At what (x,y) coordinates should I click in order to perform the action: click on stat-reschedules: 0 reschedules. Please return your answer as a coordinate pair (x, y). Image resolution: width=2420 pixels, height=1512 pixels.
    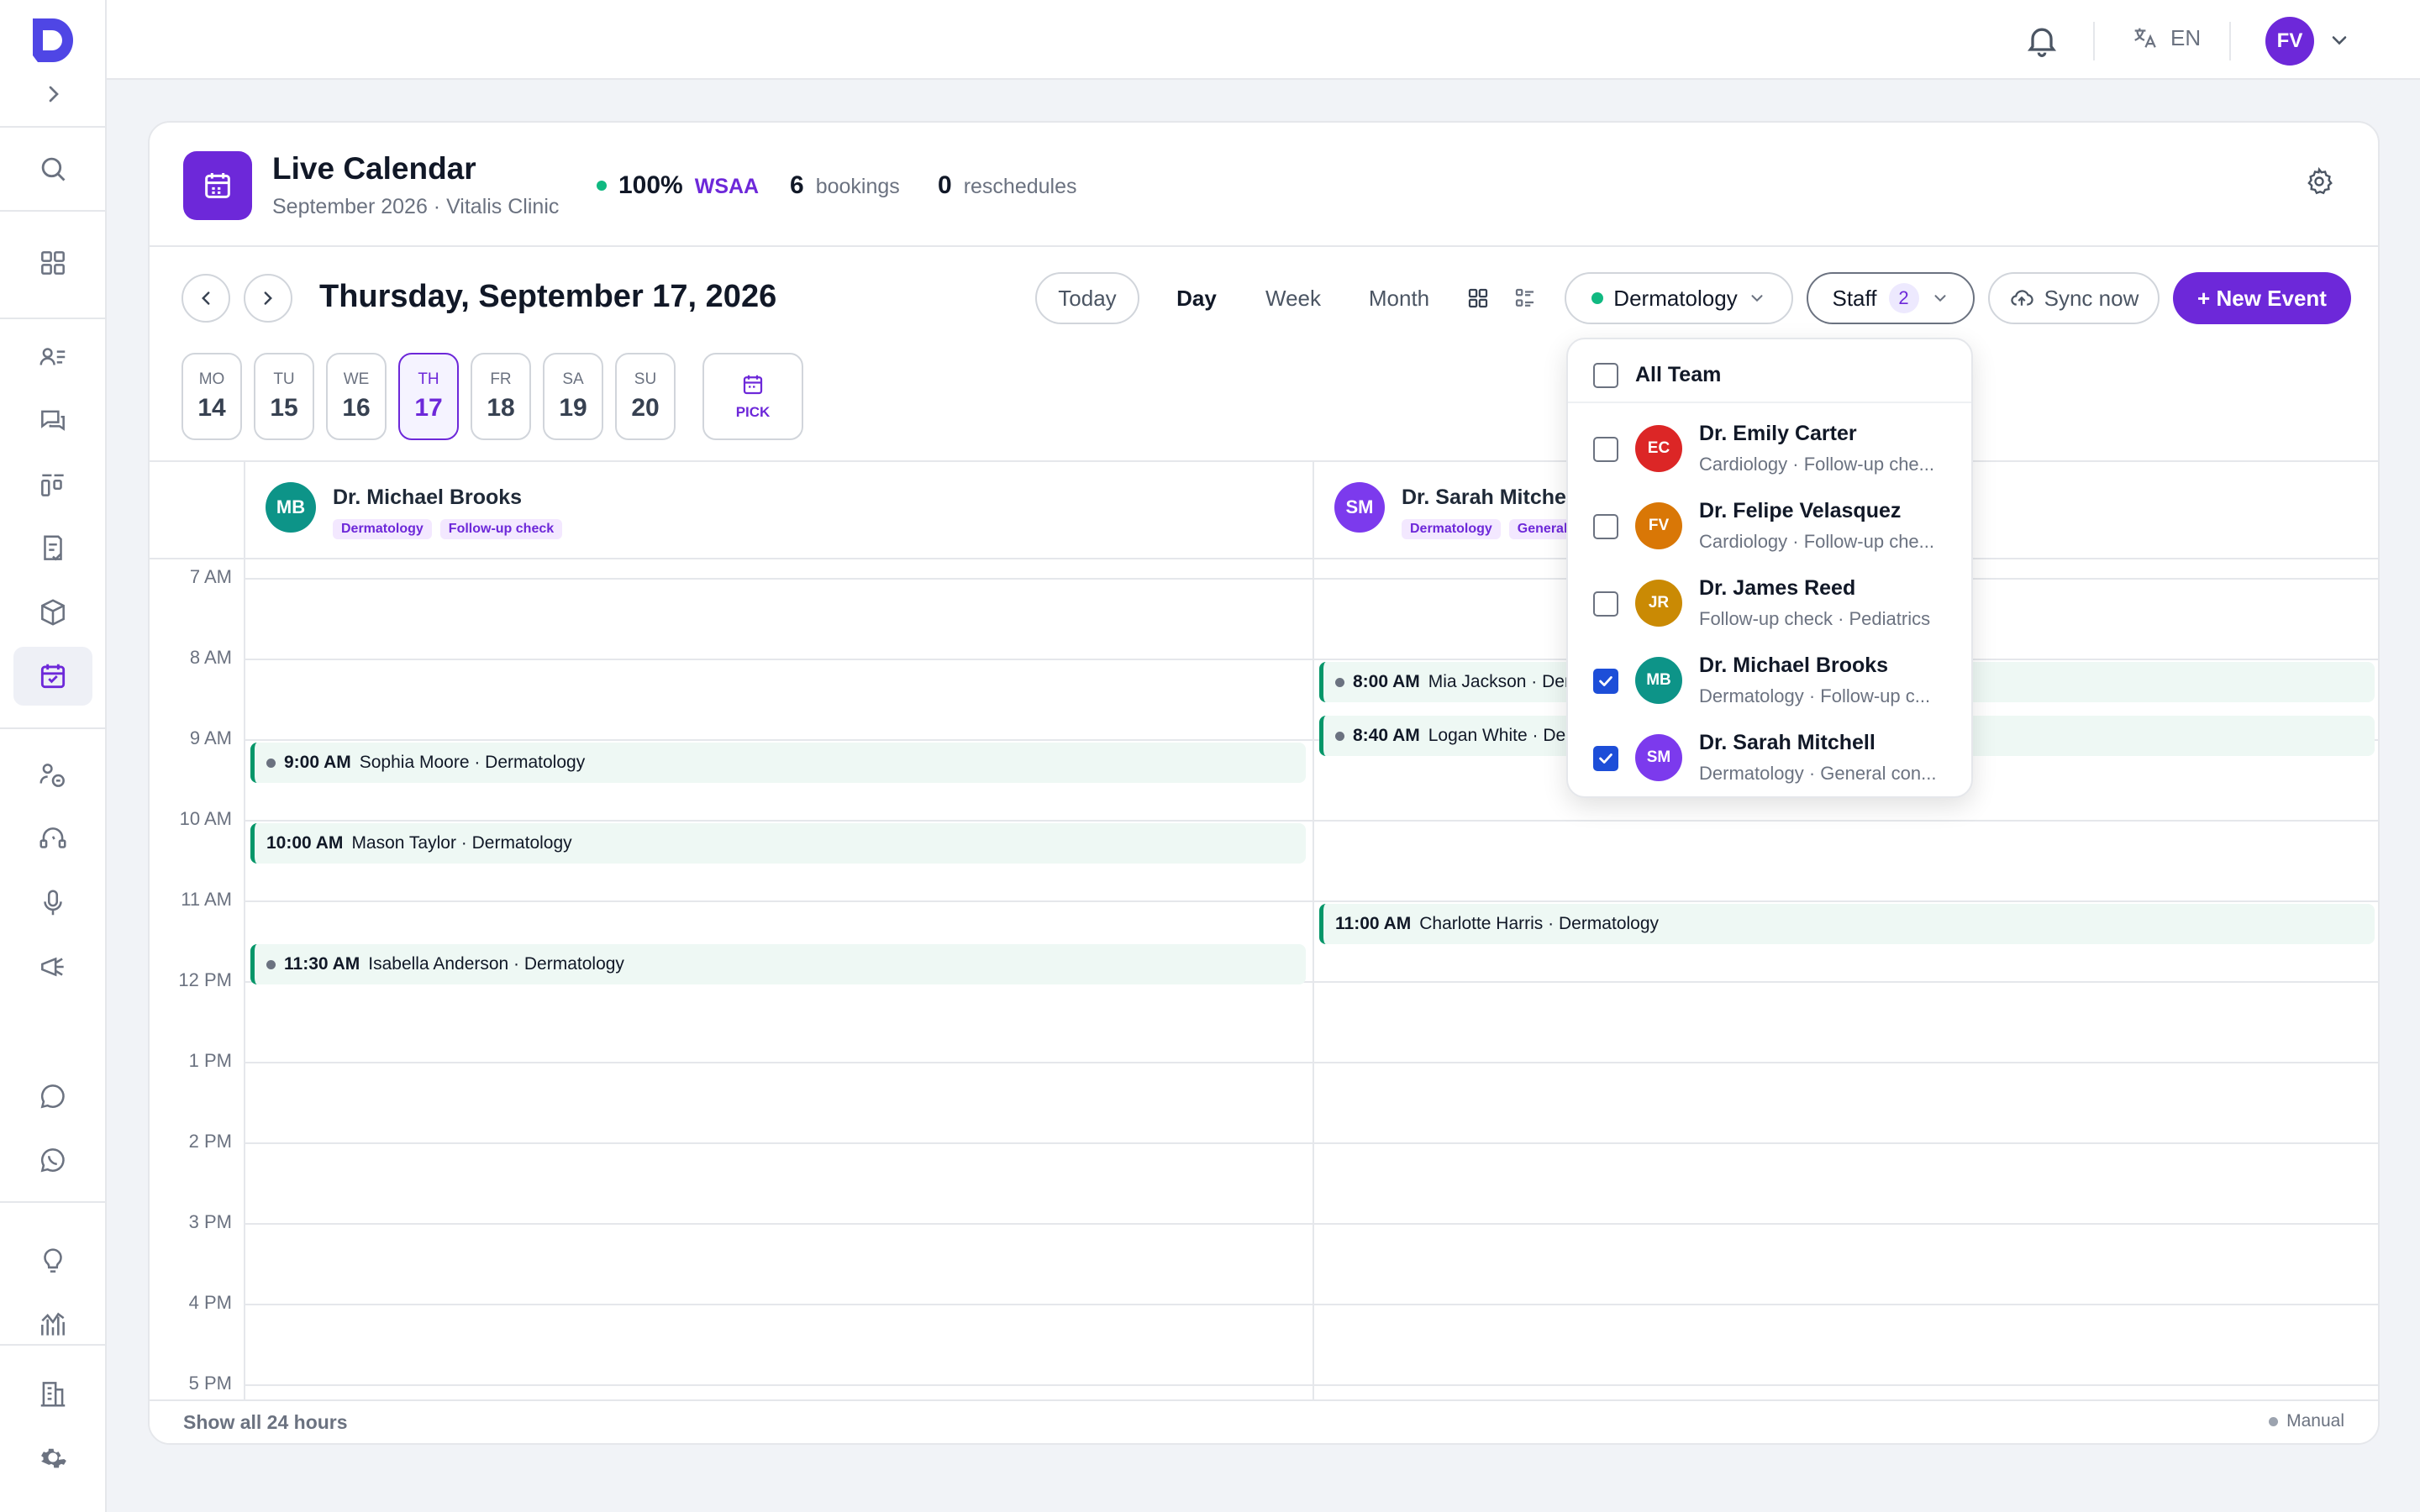
    Looking at the image, I should click on (1007, 185).